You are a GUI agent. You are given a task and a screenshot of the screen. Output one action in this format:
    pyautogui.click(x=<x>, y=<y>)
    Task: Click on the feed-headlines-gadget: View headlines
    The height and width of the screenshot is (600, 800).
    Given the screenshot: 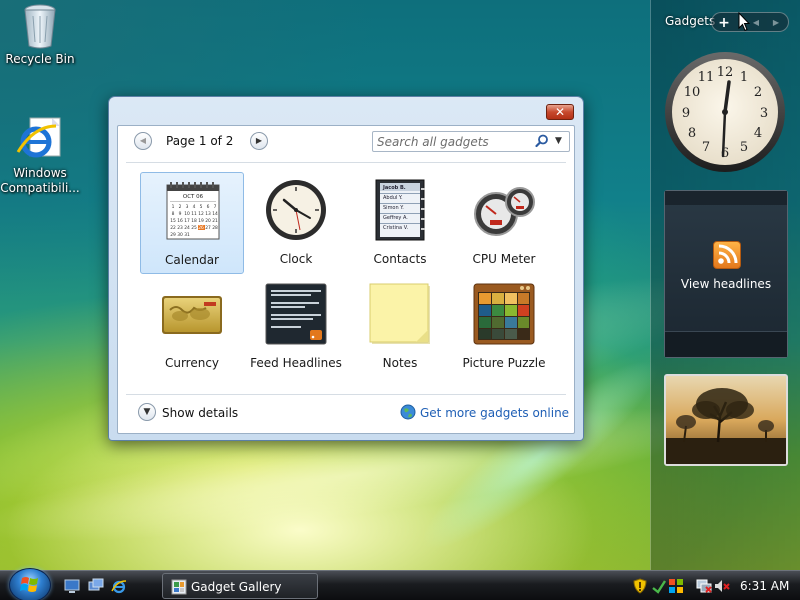 What is the action you would take?
    pyautogui.click(x=726, y=274)
    